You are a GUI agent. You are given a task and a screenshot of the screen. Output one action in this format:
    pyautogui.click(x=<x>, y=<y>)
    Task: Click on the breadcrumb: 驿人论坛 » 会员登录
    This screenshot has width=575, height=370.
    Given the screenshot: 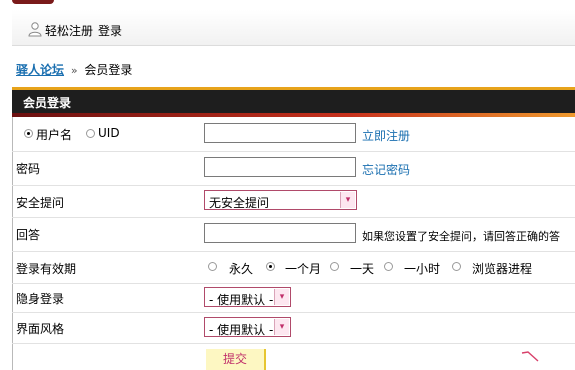 What is the action you would take?
    pyautogui.click(x=74, y=69)
    